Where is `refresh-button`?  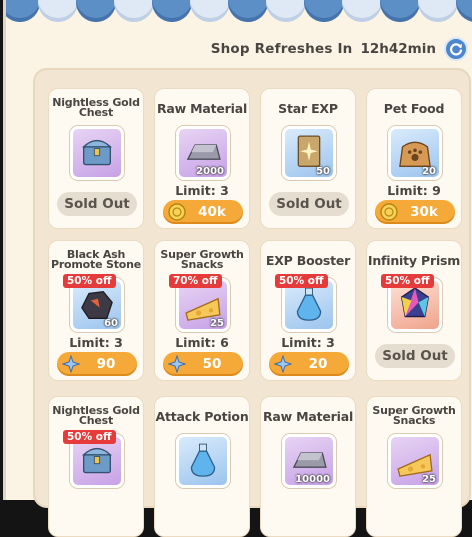
refresh-button is located at coordinates (456, 49).